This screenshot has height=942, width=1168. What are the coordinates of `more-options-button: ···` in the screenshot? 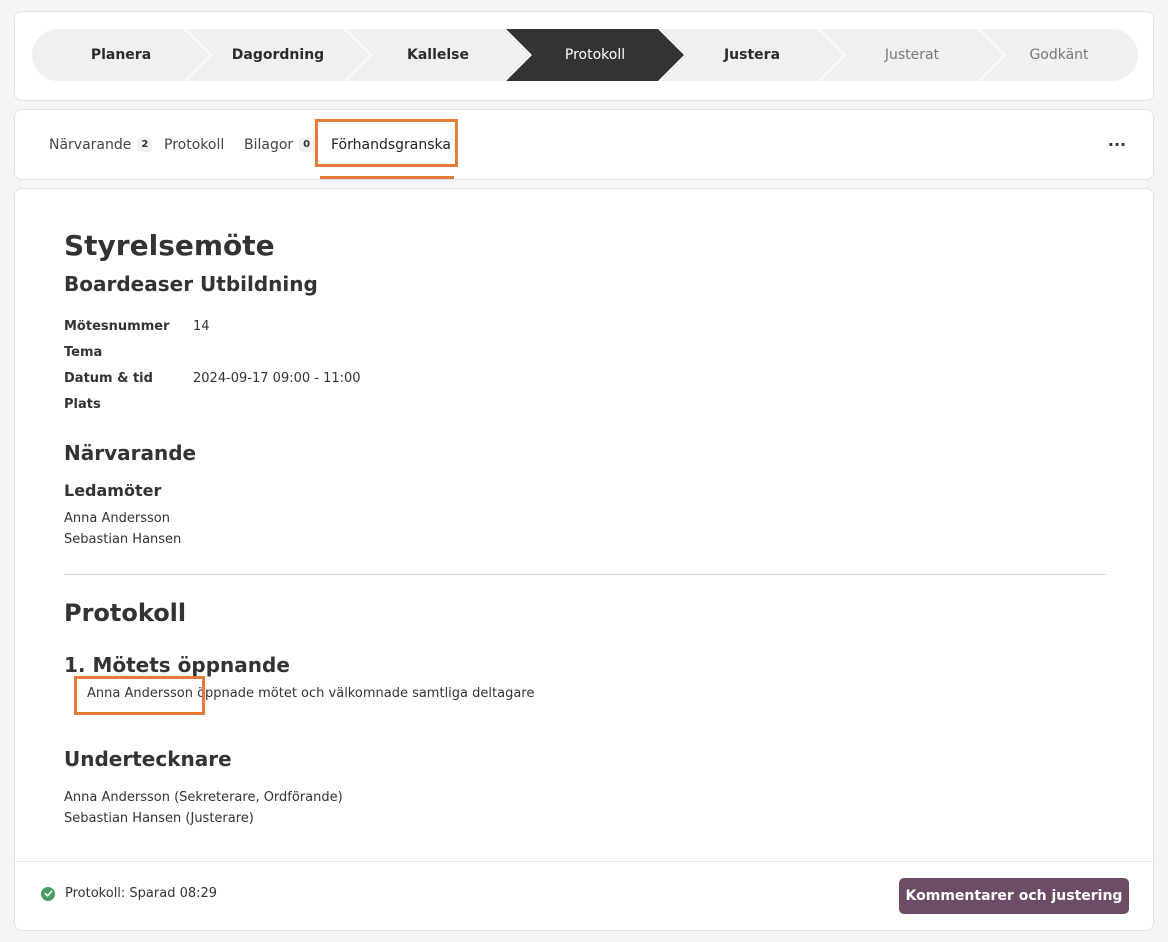 It's located at (1117, 144).